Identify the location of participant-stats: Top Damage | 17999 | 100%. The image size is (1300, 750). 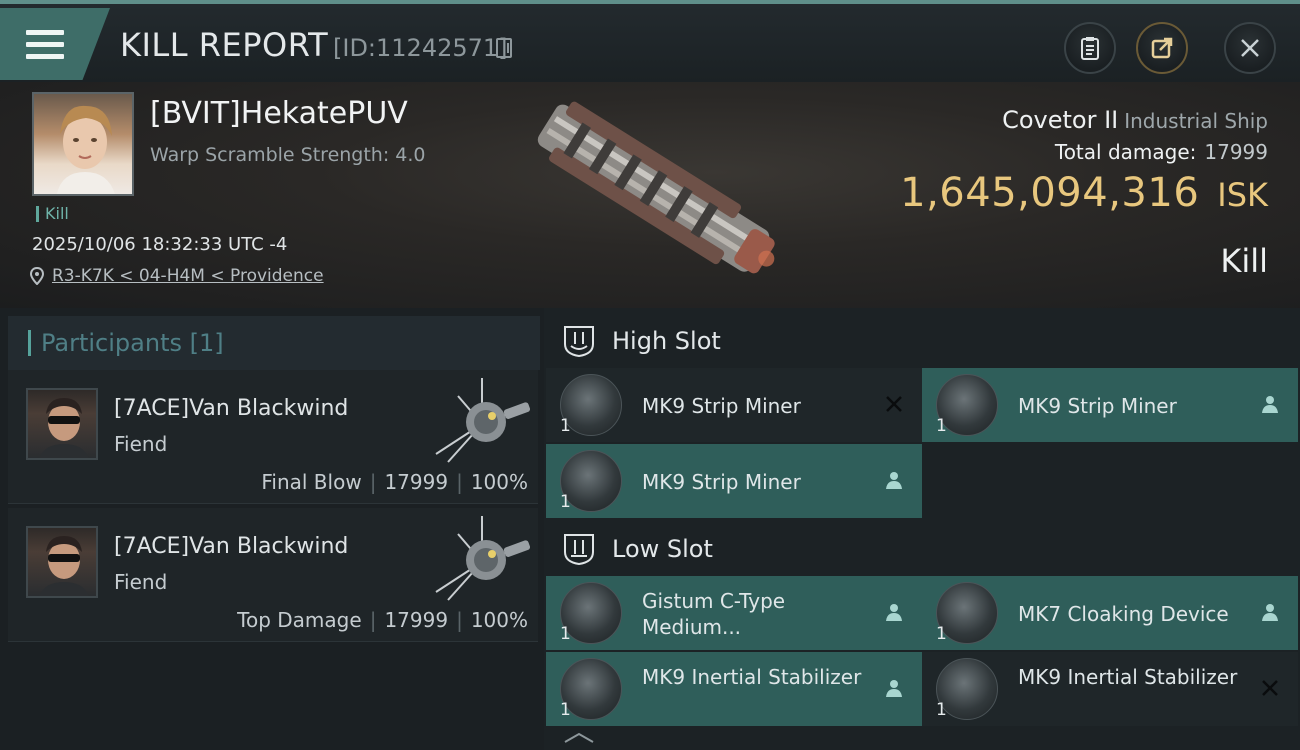
(382, 620).